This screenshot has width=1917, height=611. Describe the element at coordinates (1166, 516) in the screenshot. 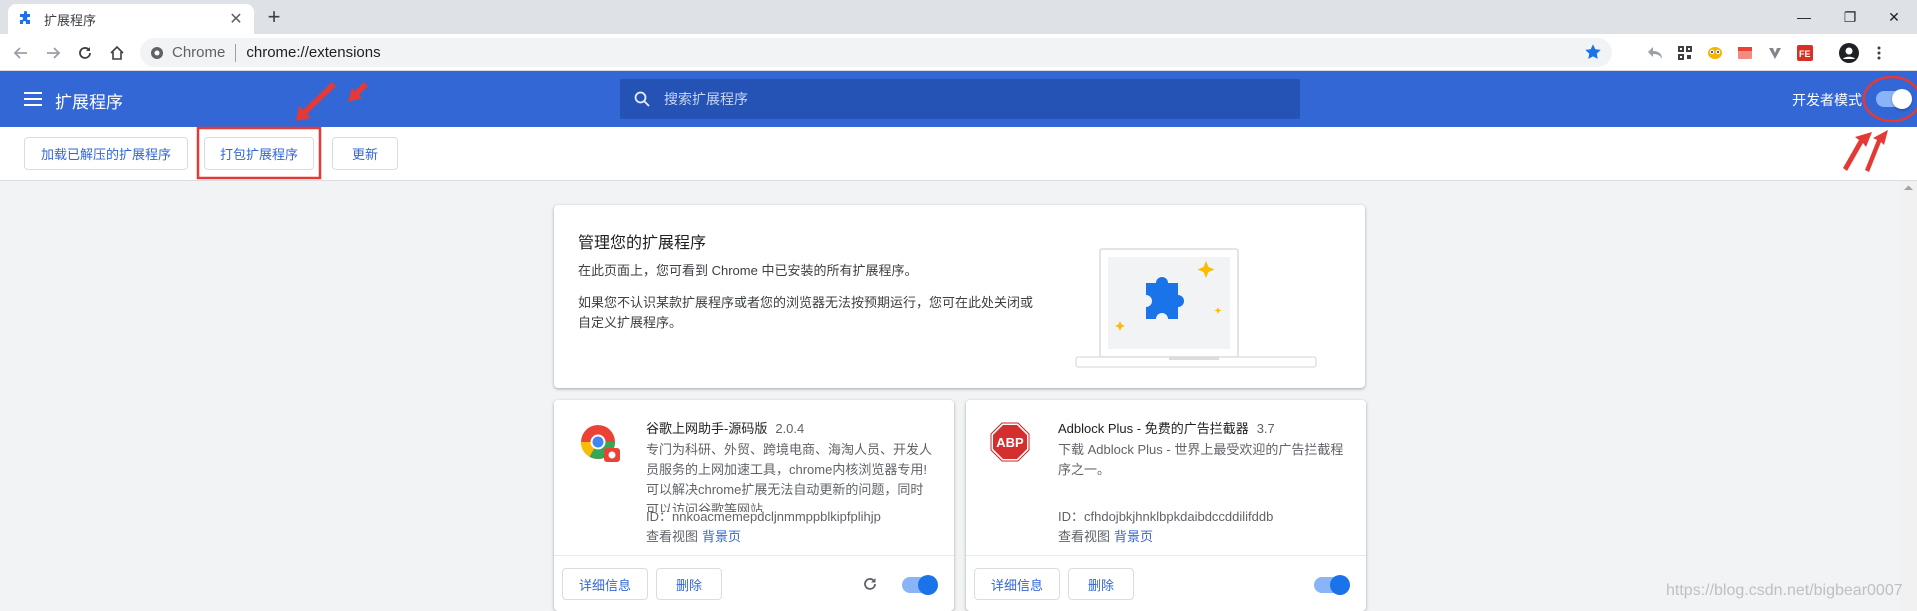

I see `extension-id: ID：cfhdojbkjhnklbpkdaibdccddilifddb` at that location.